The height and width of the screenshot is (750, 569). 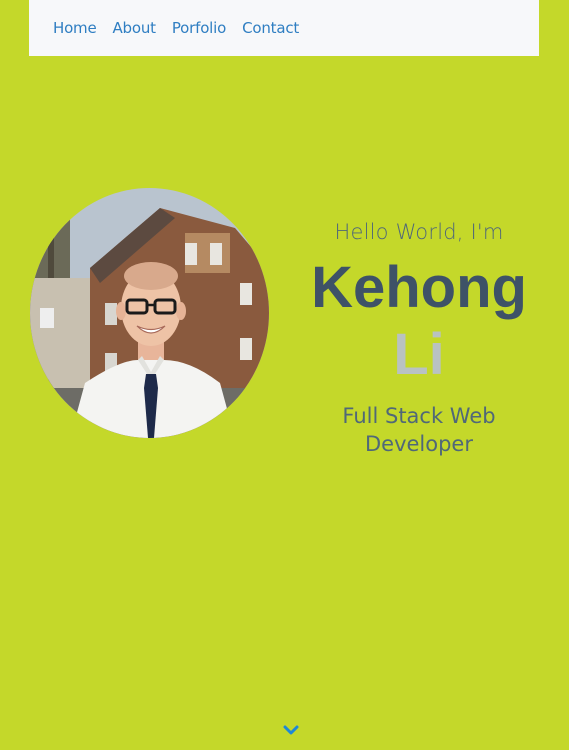 What do you see at coordinates (270, 28) in the screenshot?
I see `nav-link-contact: Contact` at bounding box center [270, 28].